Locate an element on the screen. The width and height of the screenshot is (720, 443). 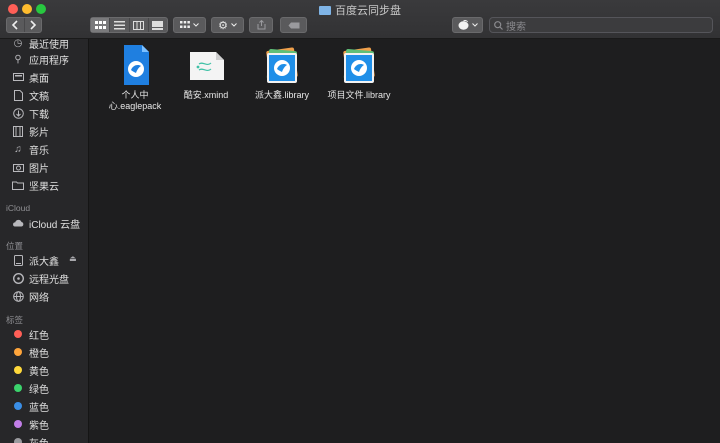
xmind-file-icon is located at coordinates (206, 65).